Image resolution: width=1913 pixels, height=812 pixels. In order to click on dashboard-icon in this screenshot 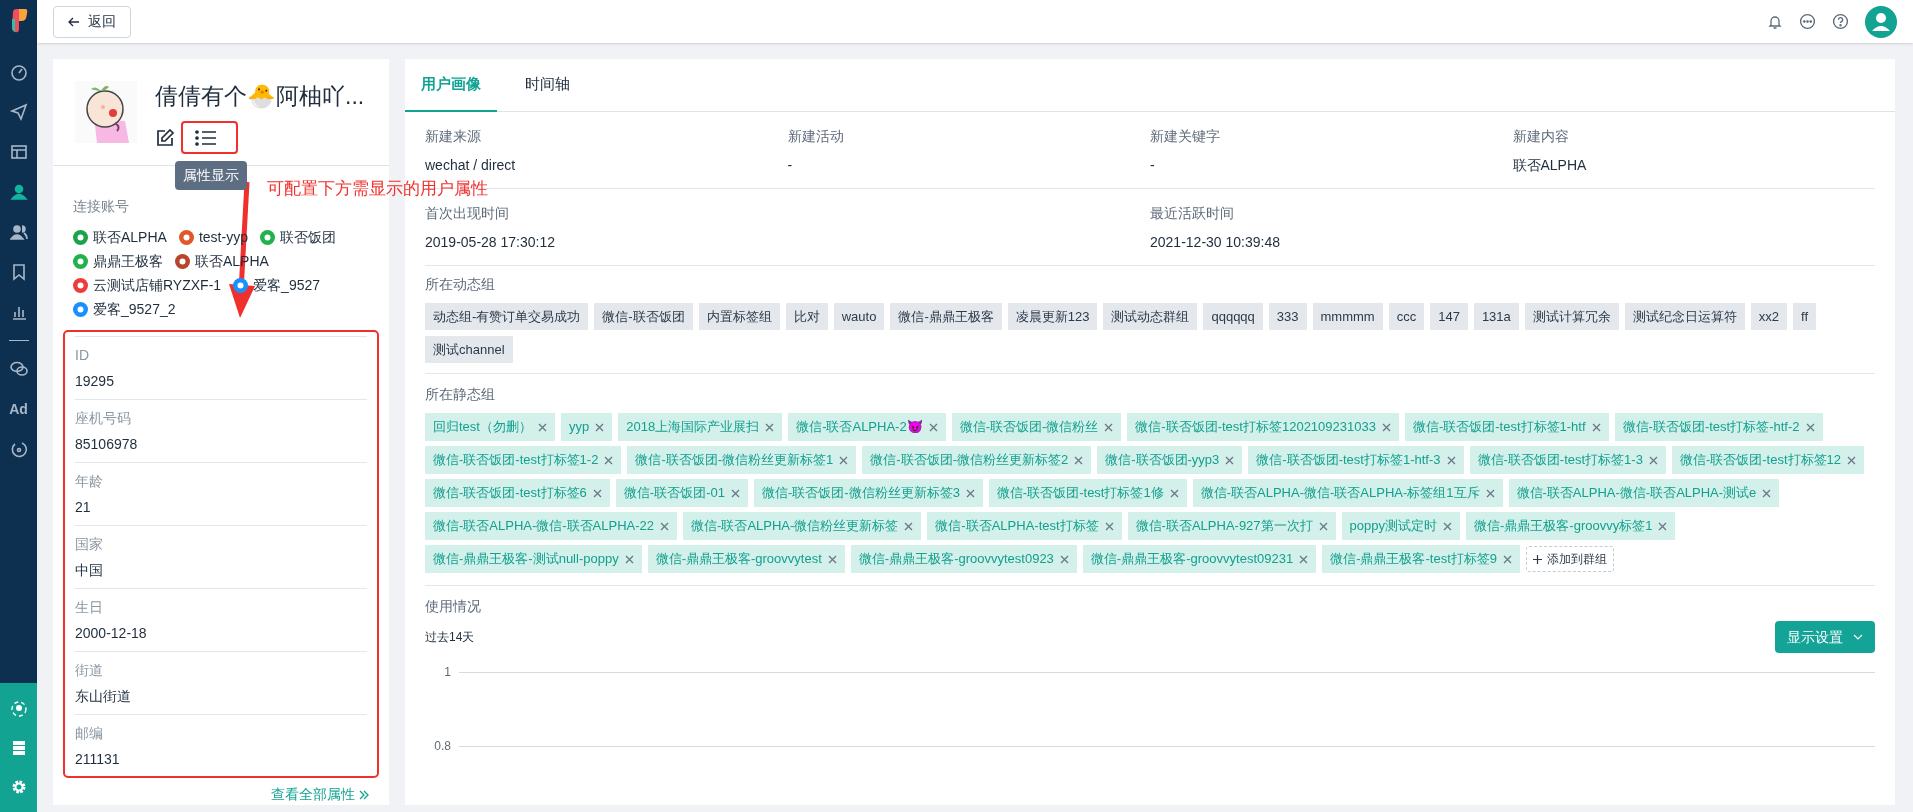, I will do `click(18, 72)`.